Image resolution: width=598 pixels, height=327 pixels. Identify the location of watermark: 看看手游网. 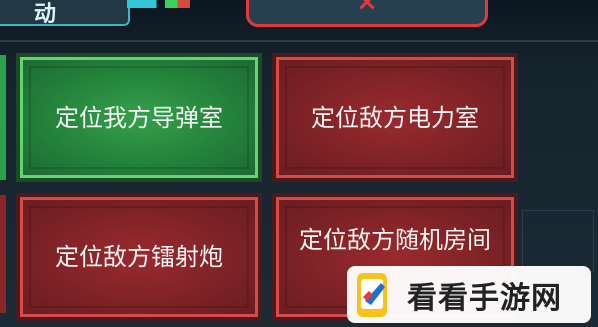
(469, 294).